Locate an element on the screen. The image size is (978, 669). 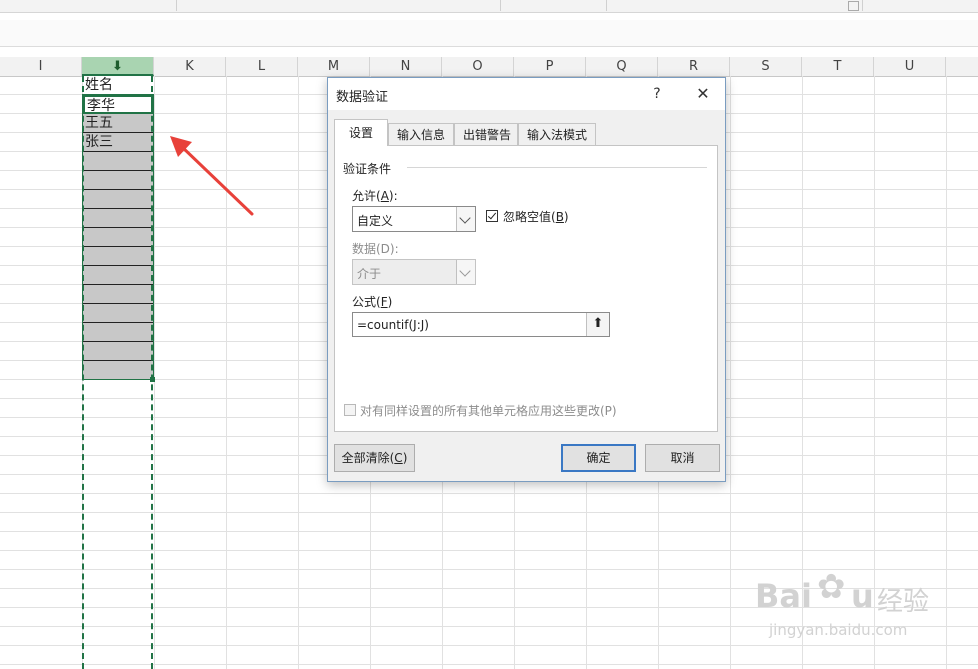
tab-ime-mode: 输入法模式 is located at coordinates (557, 134).